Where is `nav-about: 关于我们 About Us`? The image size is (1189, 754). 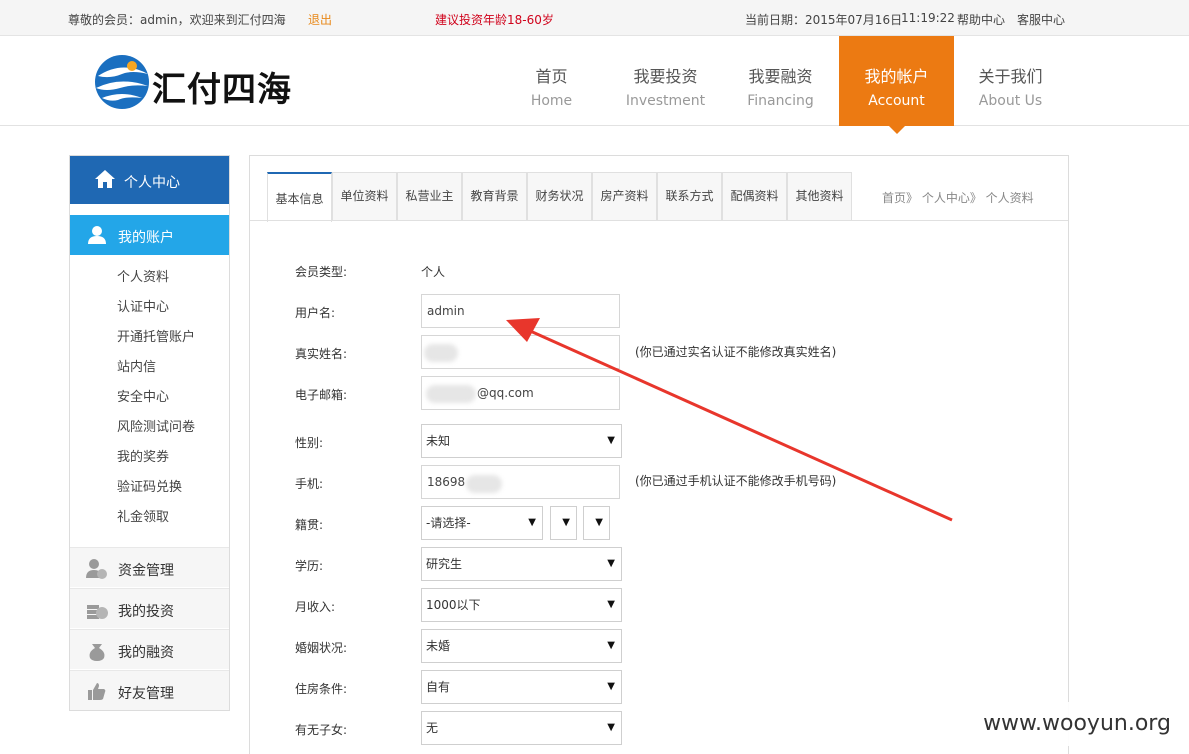
nav-about: 关于我们 About Us is located at coordinates (1010, 81).